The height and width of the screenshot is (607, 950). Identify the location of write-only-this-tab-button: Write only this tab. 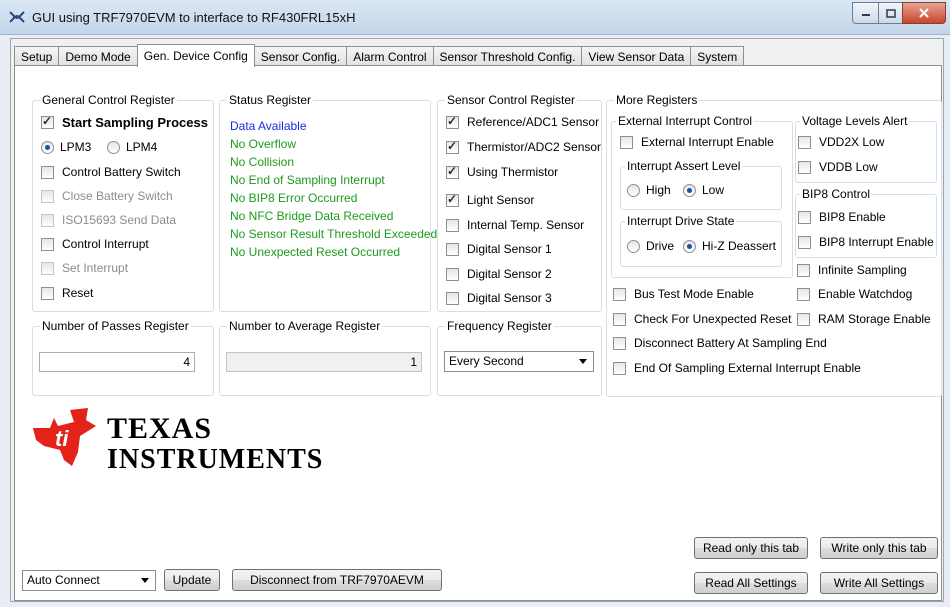
(879, 548).